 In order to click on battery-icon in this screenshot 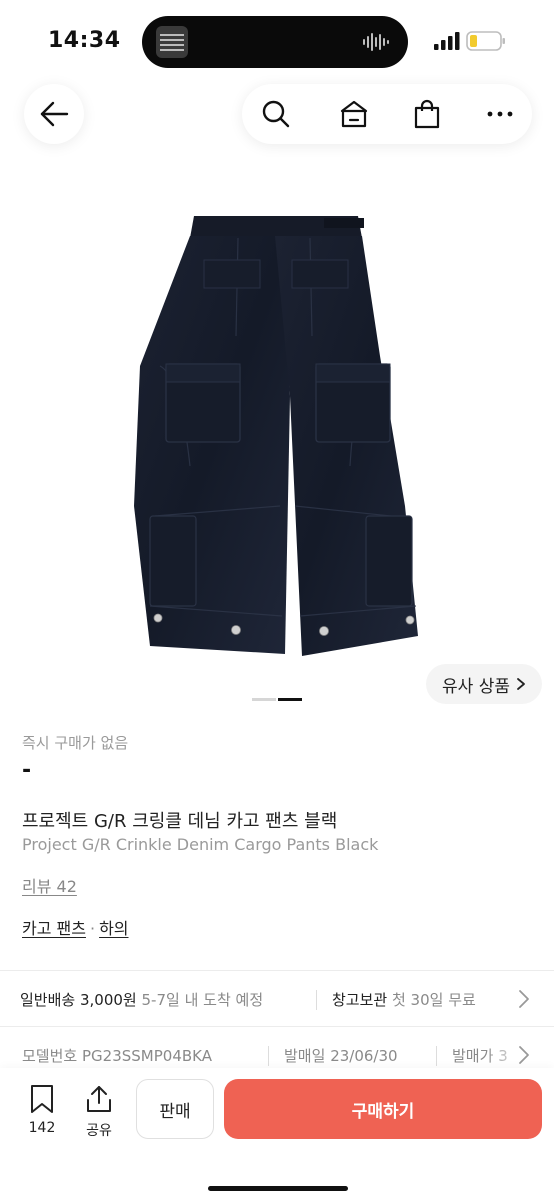, I will do `click(485, 41)`.